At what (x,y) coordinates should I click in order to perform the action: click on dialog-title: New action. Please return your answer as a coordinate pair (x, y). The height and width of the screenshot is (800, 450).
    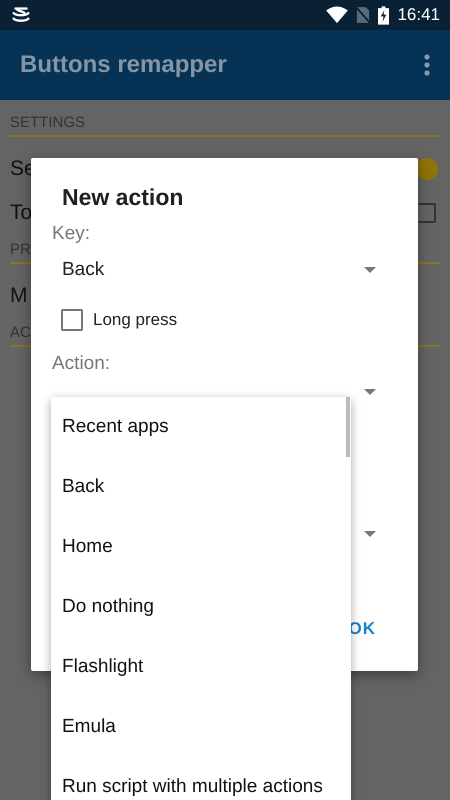
    Looking at the image, I should click on (122, 197).